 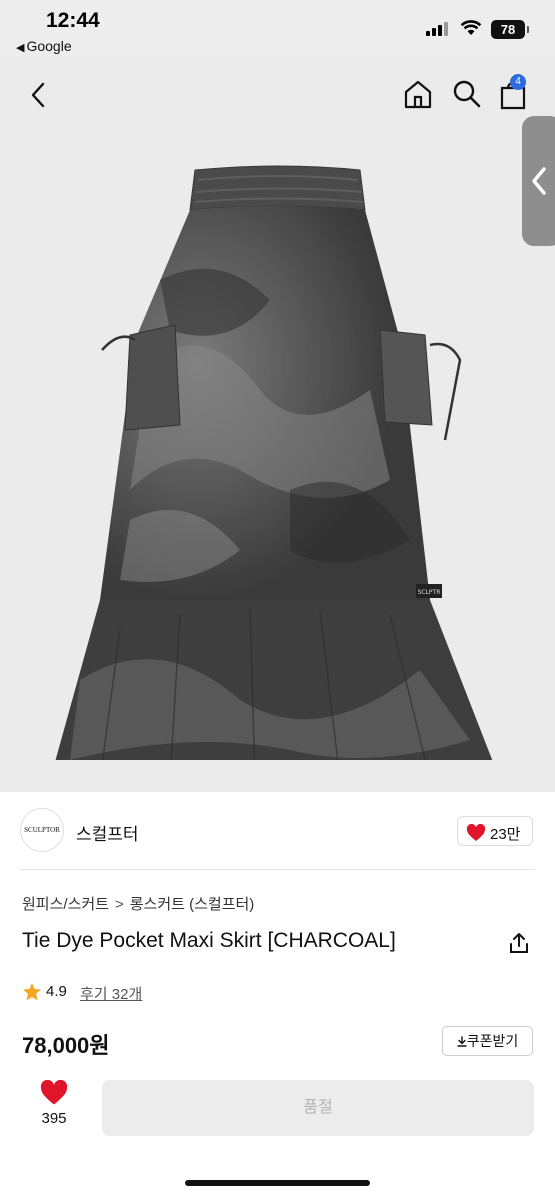 I want to click on breadcrumb: 원피스/스커트 > 롱스커트 (스컬프터), so click(x=138, y=903).